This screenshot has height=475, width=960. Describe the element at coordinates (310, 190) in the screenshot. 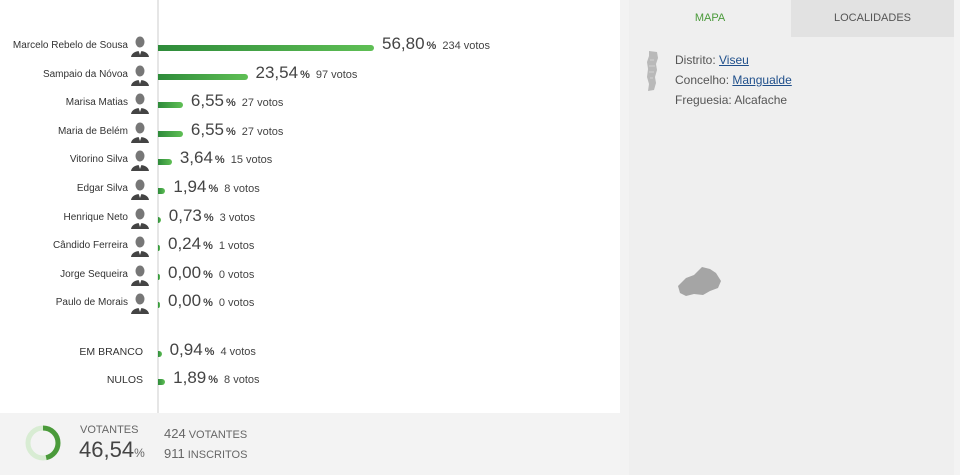

I see `candidate-row: Edgar Silva 1,94% 8 votos` at that location.